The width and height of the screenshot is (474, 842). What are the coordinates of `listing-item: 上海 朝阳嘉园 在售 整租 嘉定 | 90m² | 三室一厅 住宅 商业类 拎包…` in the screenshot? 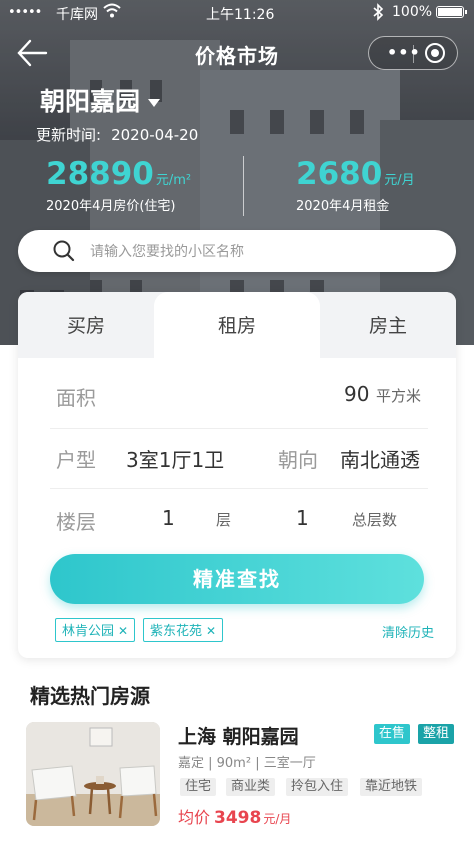 It's located at (241, 775).